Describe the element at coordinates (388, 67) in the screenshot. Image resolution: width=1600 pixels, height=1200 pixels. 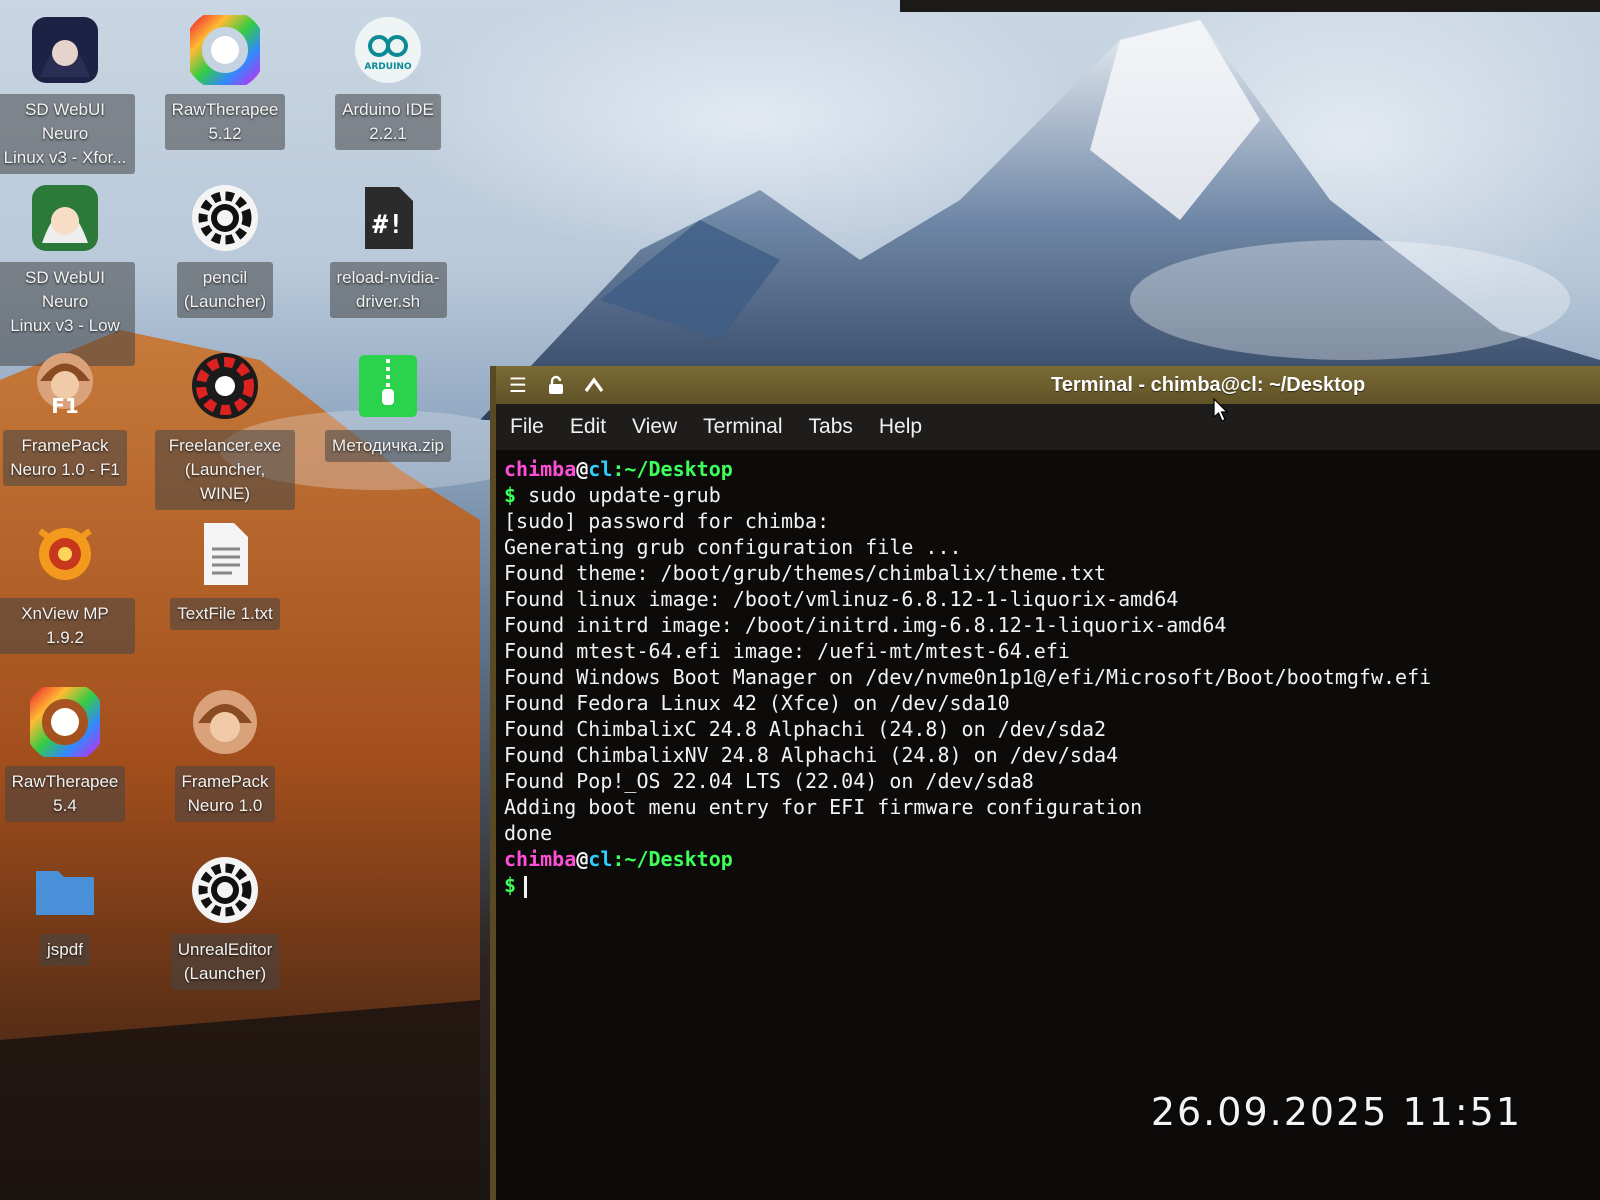
I see `svg-text: ARDUINO` at that location.